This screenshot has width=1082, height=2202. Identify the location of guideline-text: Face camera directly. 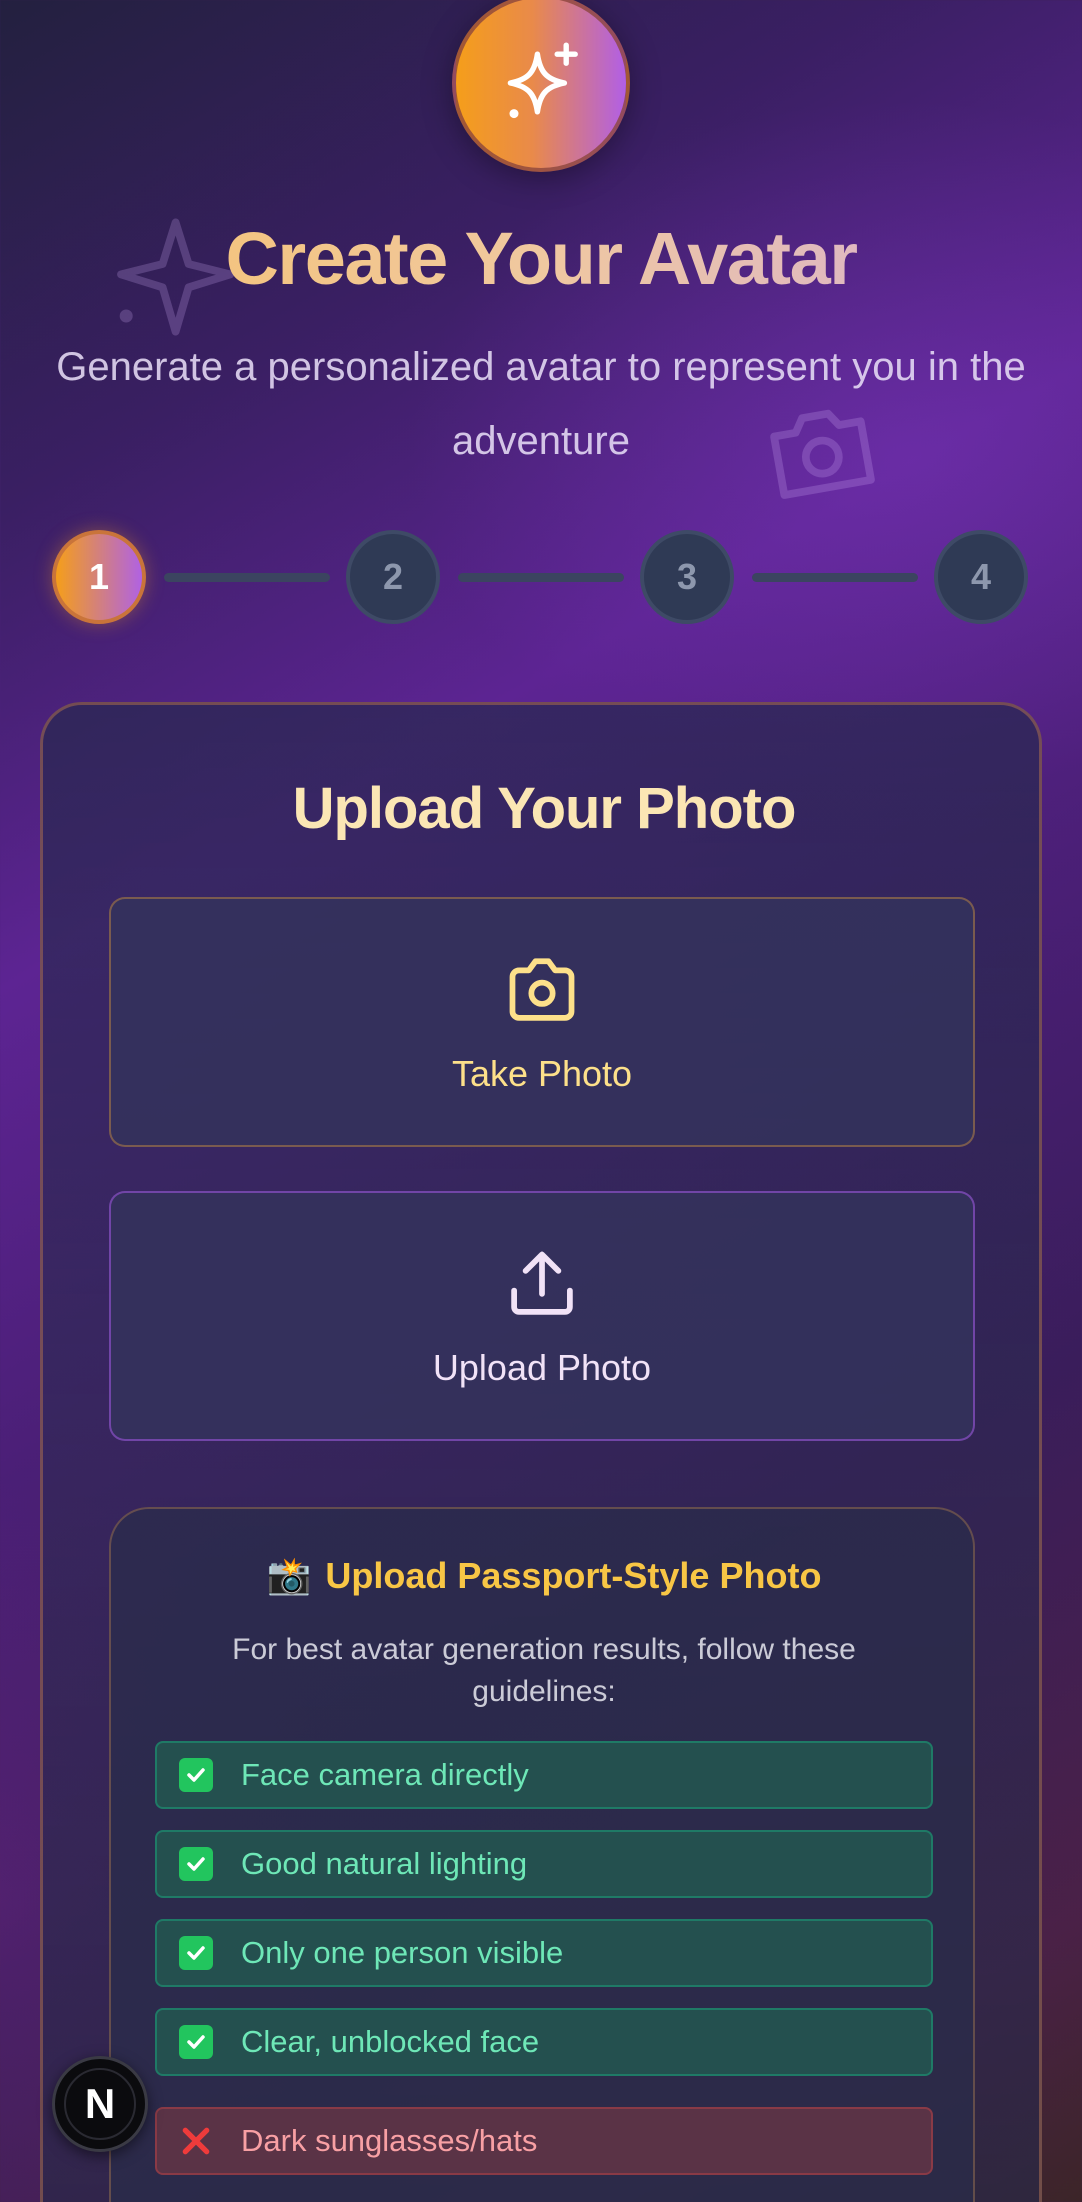
(385, 1774).